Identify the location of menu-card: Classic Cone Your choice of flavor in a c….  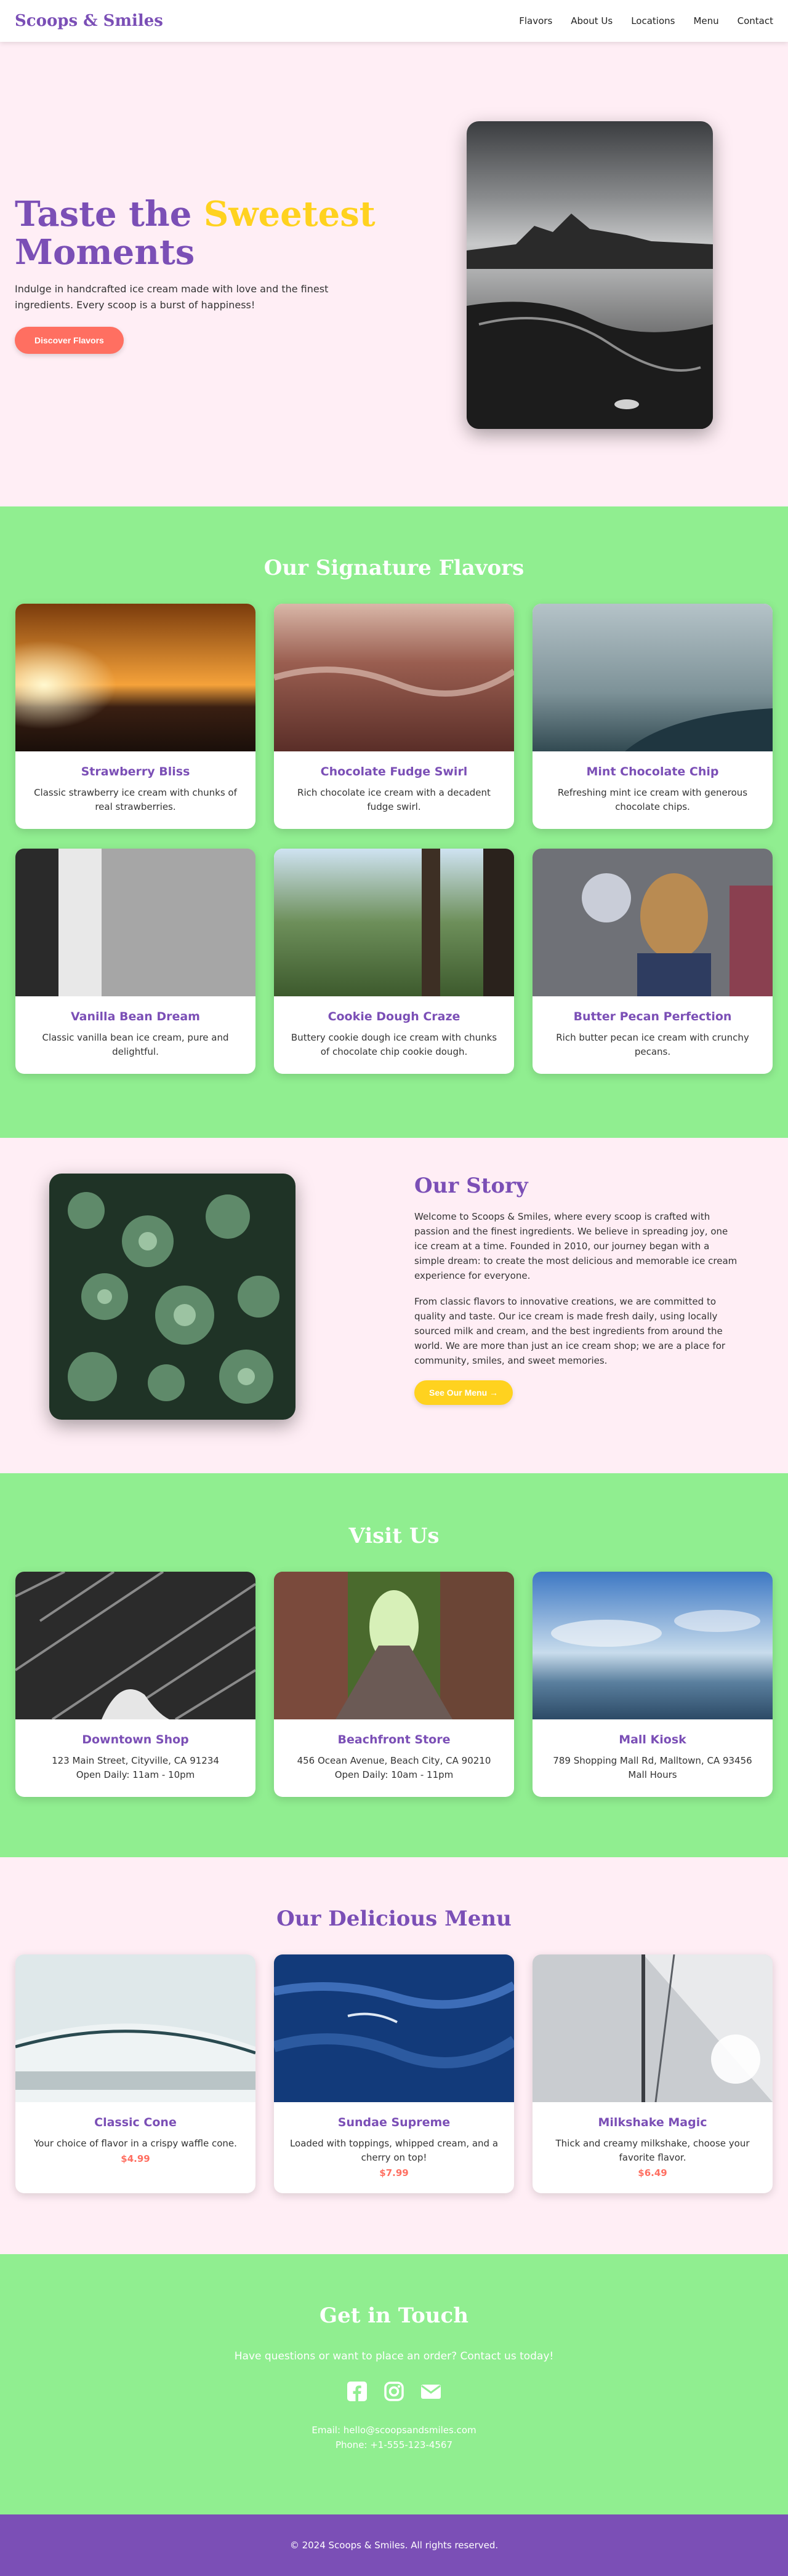
(135, 2073).